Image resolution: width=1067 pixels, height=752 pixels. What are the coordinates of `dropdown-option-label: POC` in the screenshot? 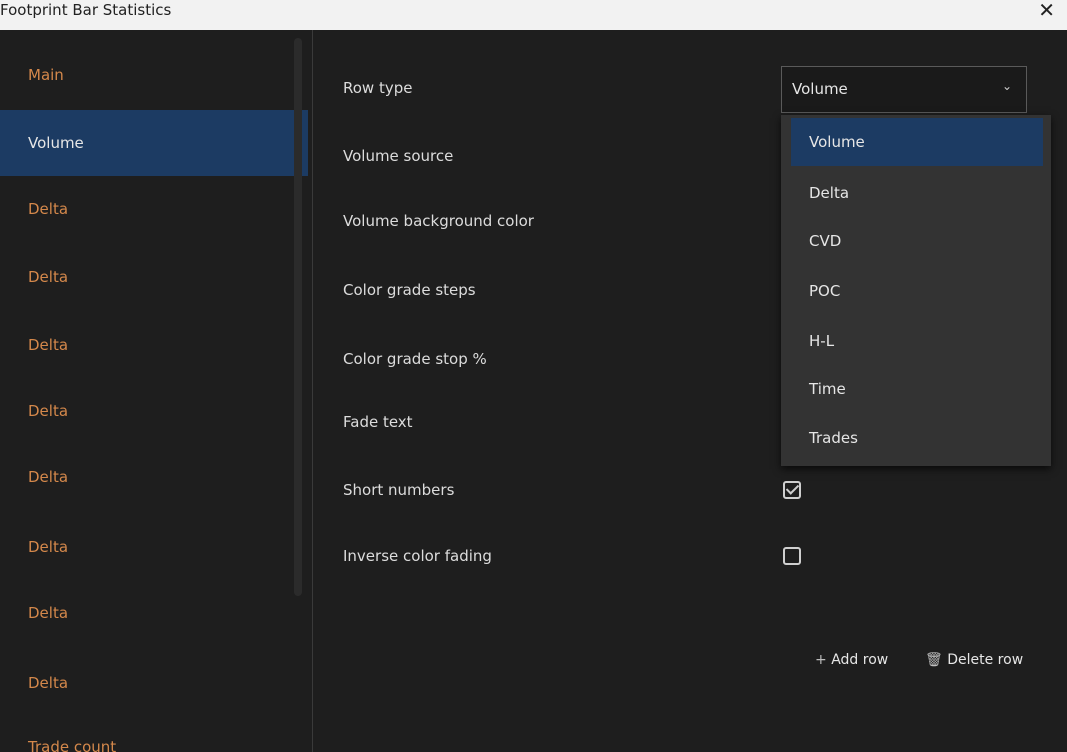 It's located at (825, 291).